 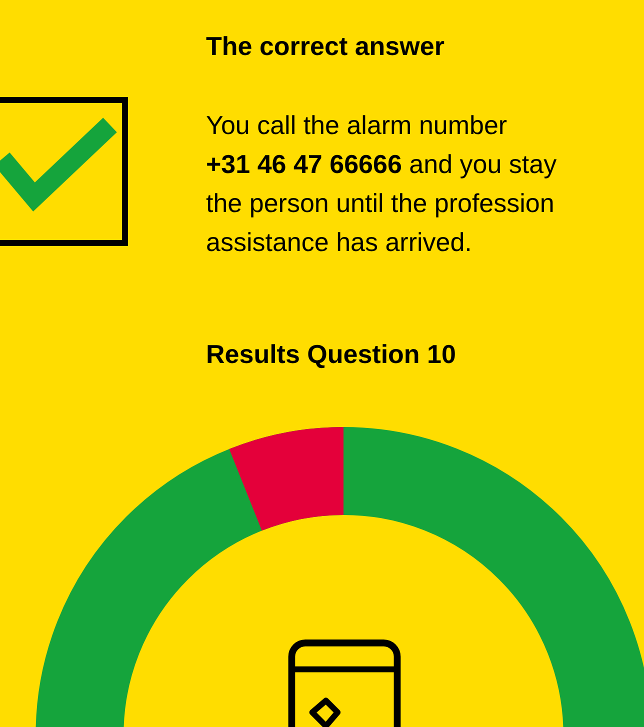 I want to click on results-heading: Results Question 10, so click(x=331, y=354).